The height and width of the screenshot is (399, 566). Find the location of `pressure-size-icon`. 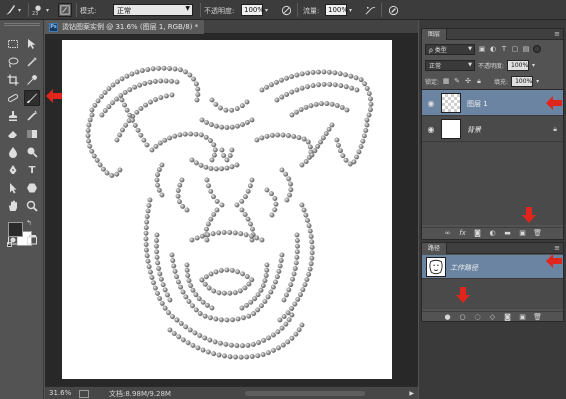

pressure-size-icon is located at coordinates (393, 10).